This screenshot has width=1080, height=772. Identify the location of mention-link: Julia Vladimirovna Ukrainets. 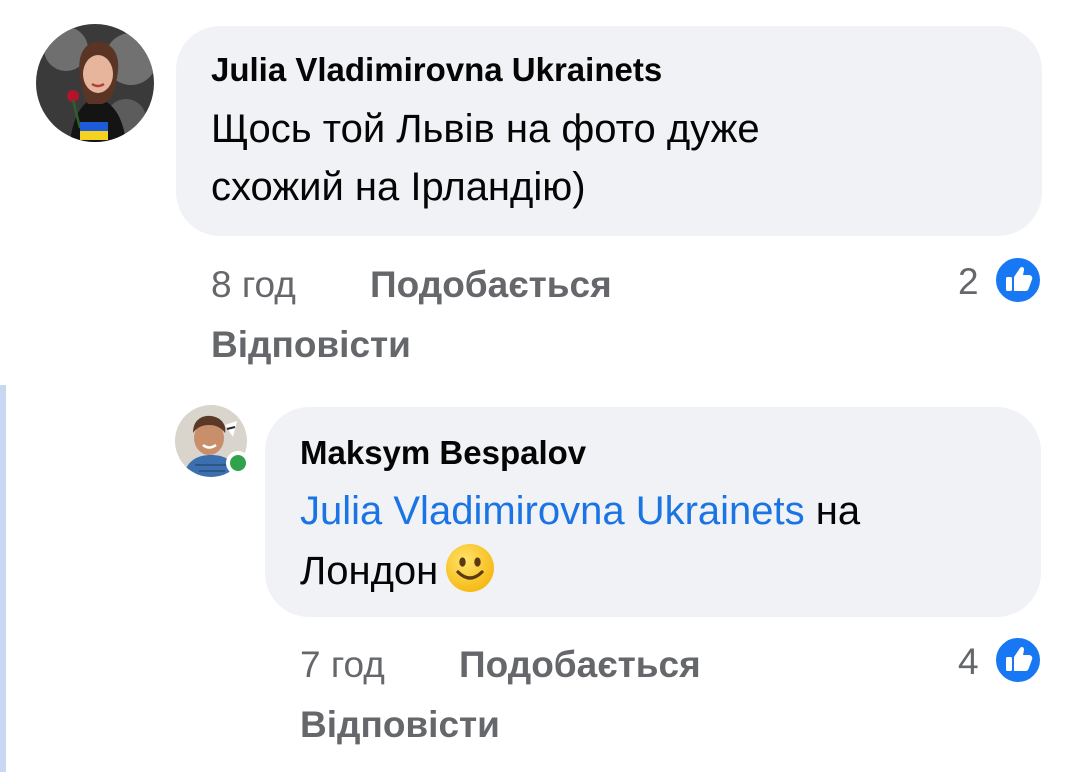
(552, 511).